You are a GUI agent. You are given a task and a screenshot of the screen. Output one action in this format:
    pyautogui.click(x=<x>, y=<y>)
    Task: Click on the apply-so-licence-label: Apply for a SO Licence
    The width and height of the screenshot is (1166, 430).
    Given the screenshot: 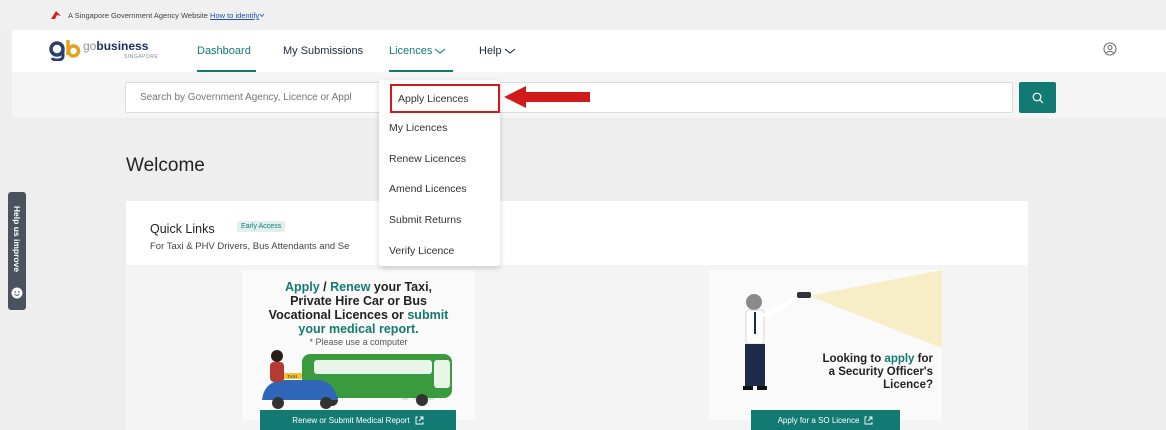 What is the action you would take?
    pyautogui.click(x=818, y=420)
    